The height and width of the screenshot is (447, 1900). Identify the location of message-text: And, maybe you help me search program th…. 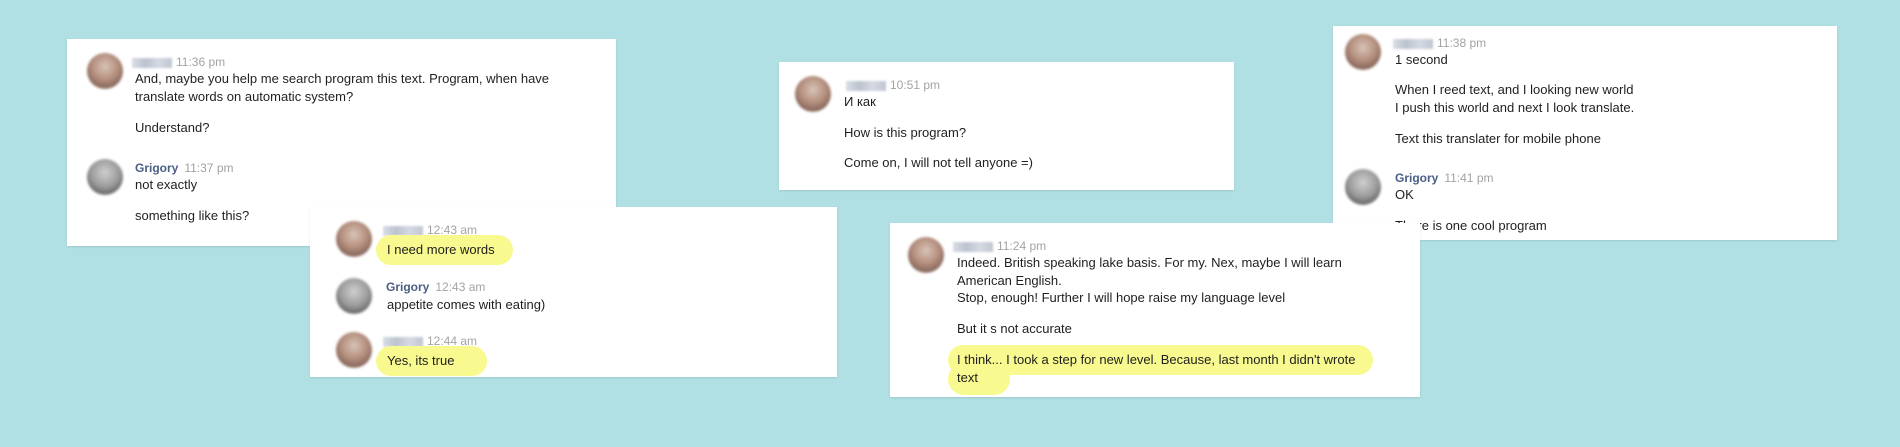
(342, 78).